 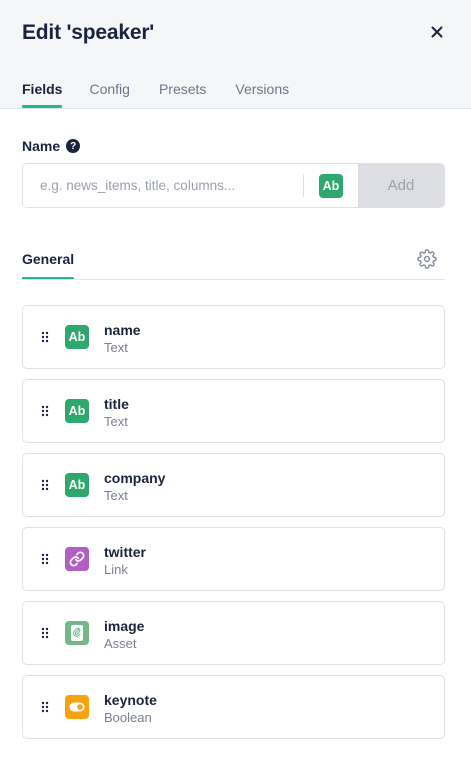 I want to click on close-button, so click(x=437, y=32).